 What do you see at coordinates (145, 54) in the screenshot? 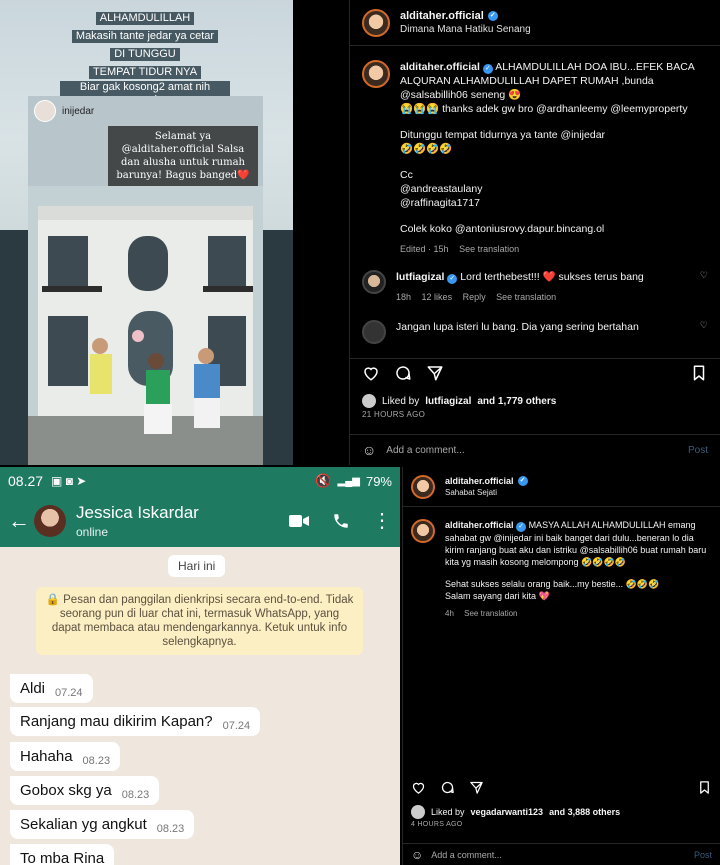
I see `caption-line: DI TUNGGU` at bounding box center [145, 54].